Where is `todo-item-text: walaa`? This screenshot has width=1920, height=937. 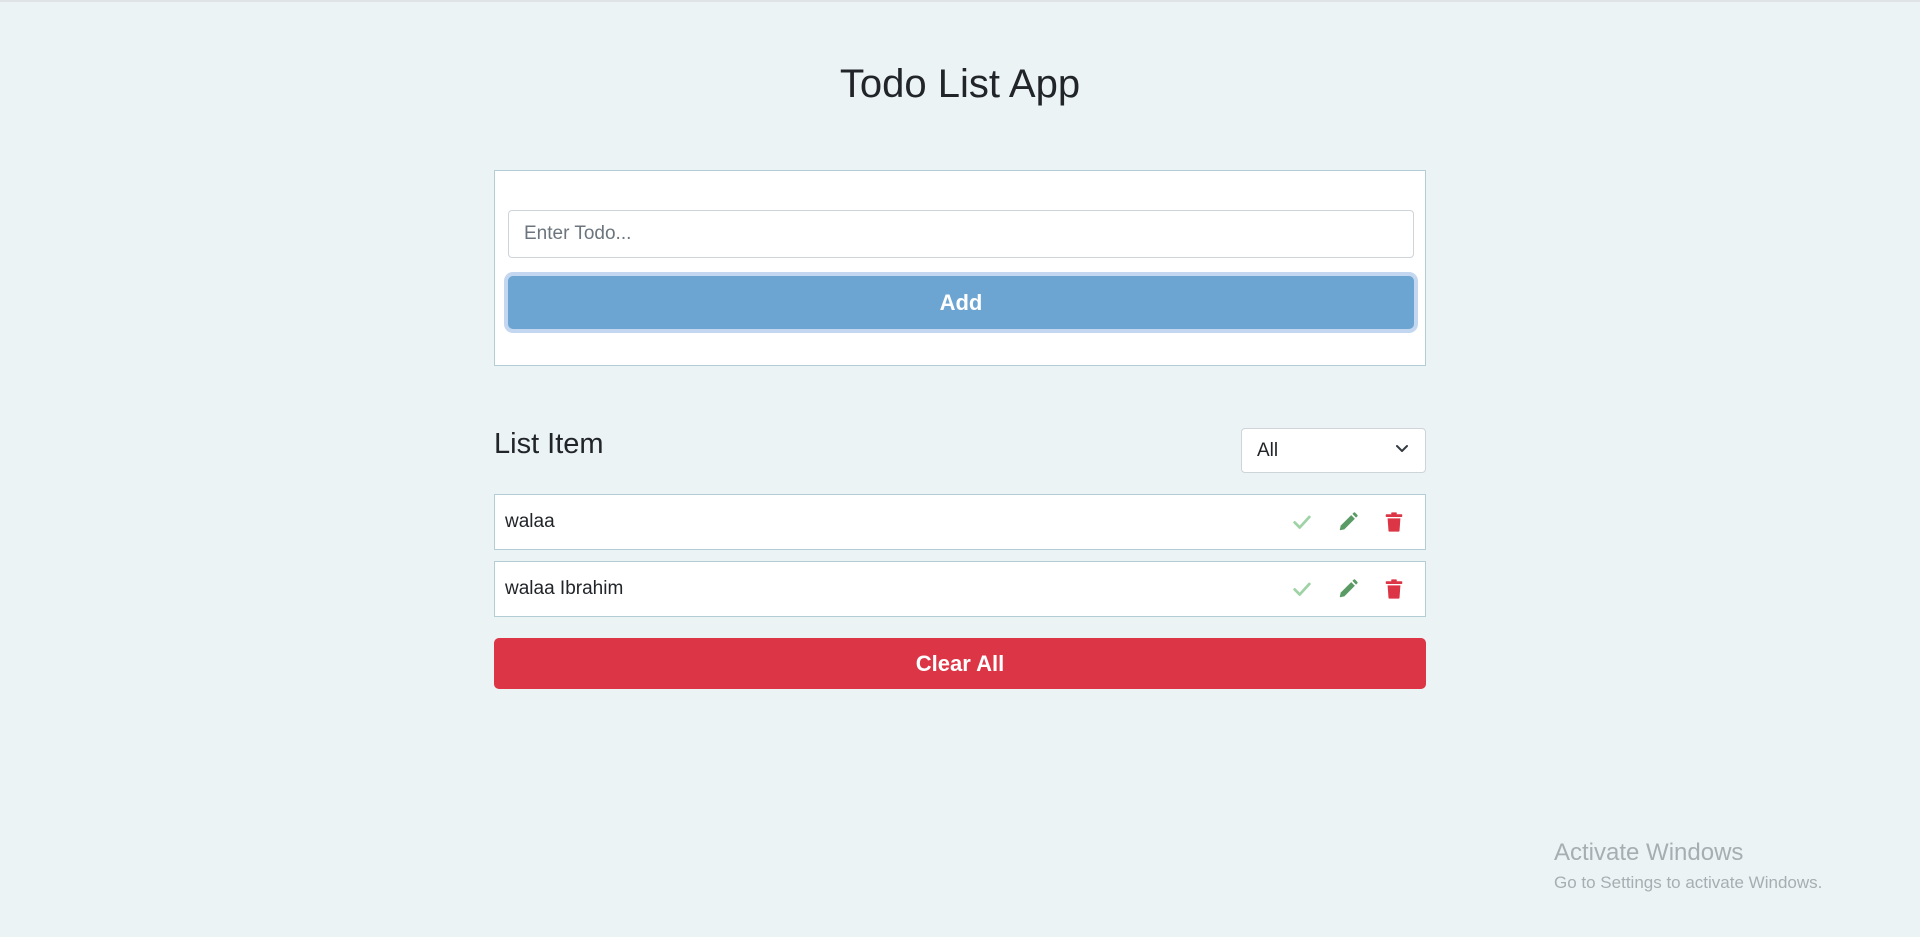
todo-item-text: walaa is located at coordinates (530, 521).